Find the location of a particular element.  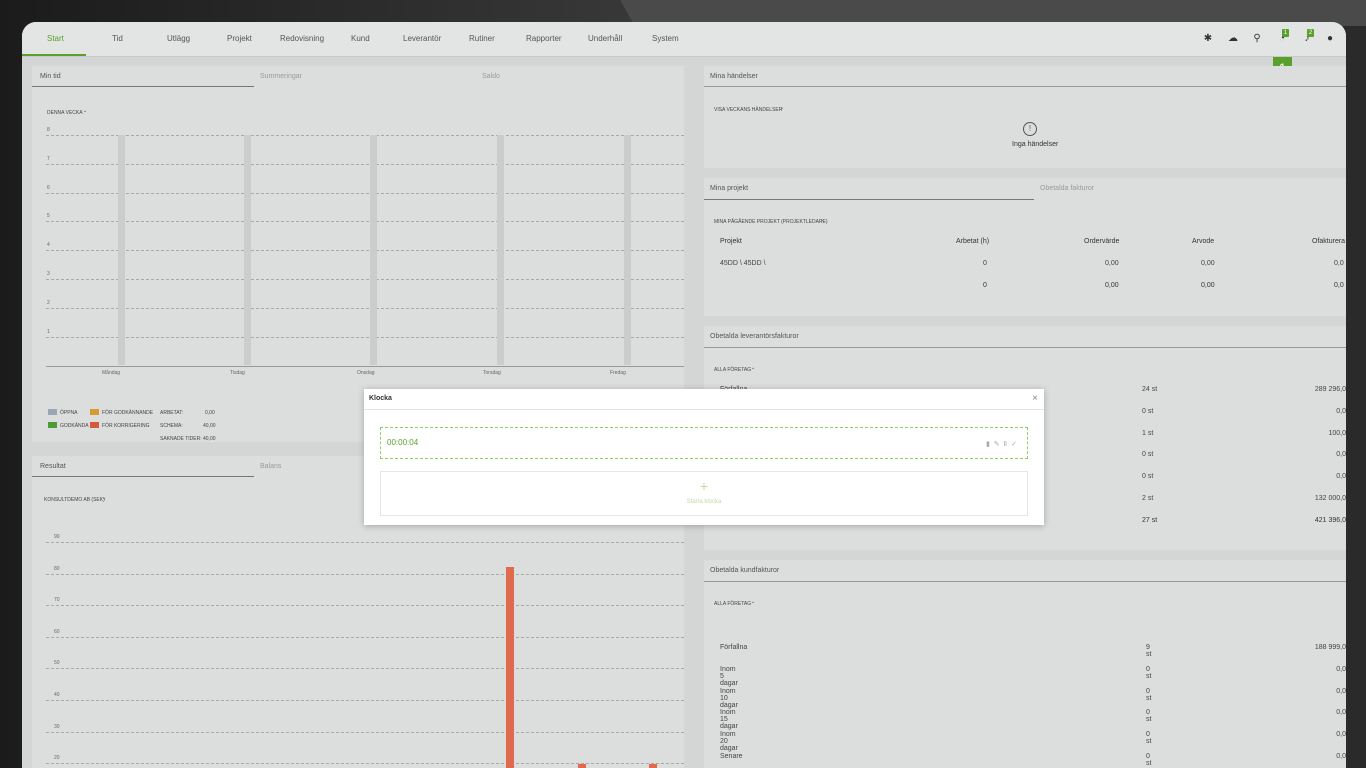

kund-filter: ALLA FÖRETAG is located at coordinates (732, 604).